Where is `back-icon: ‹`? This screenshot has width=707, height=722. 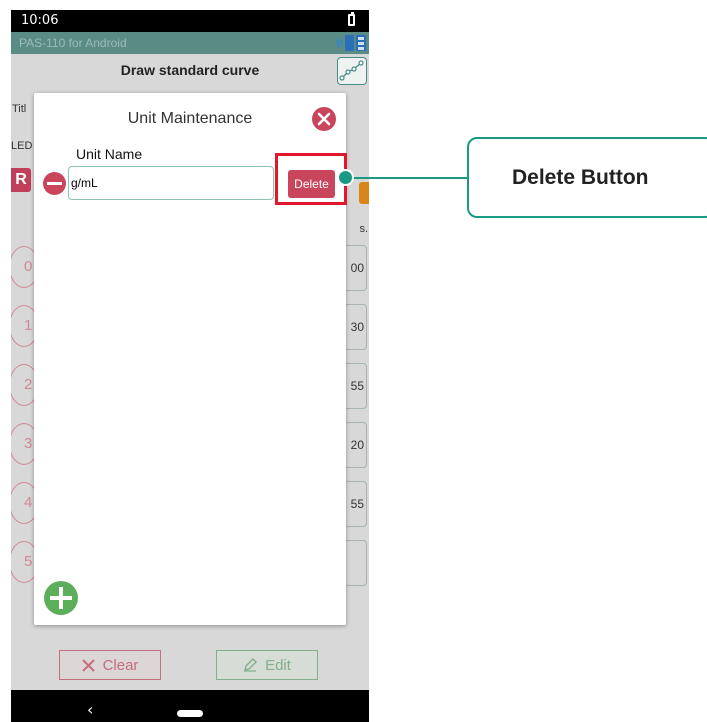
back-icon: ‹ is located at coordinates (90, 709).